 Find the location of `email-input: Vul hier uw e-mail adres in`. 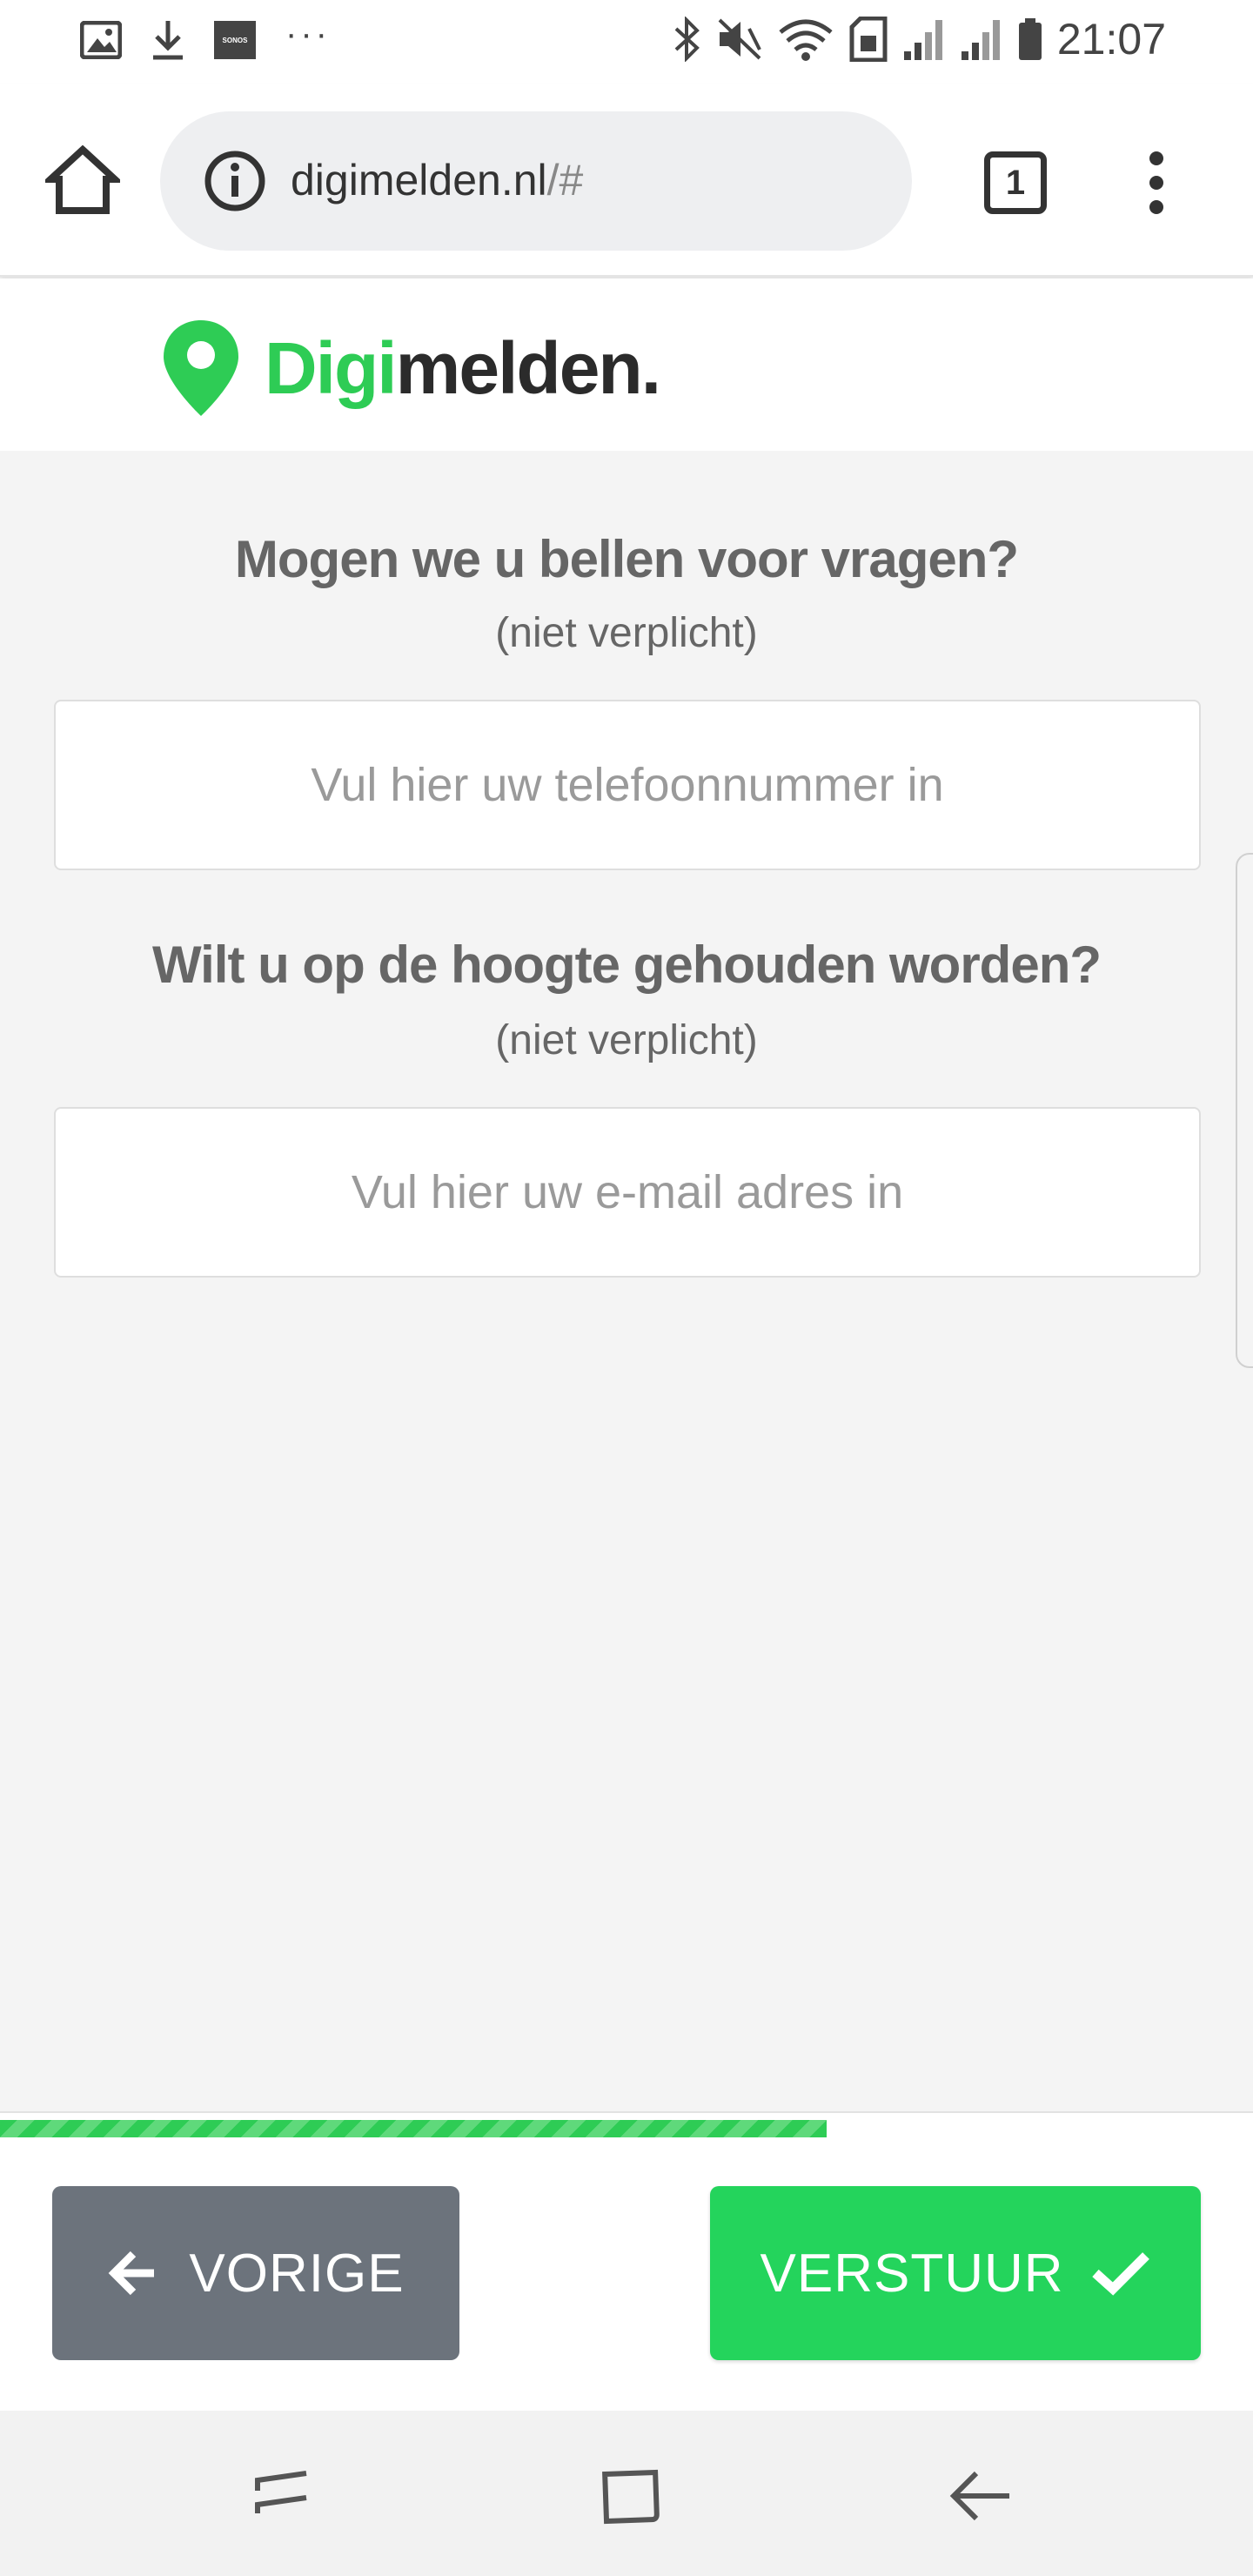

email-input: Vul hier uw e-mail adres in is located at coordinates (627, 1192).